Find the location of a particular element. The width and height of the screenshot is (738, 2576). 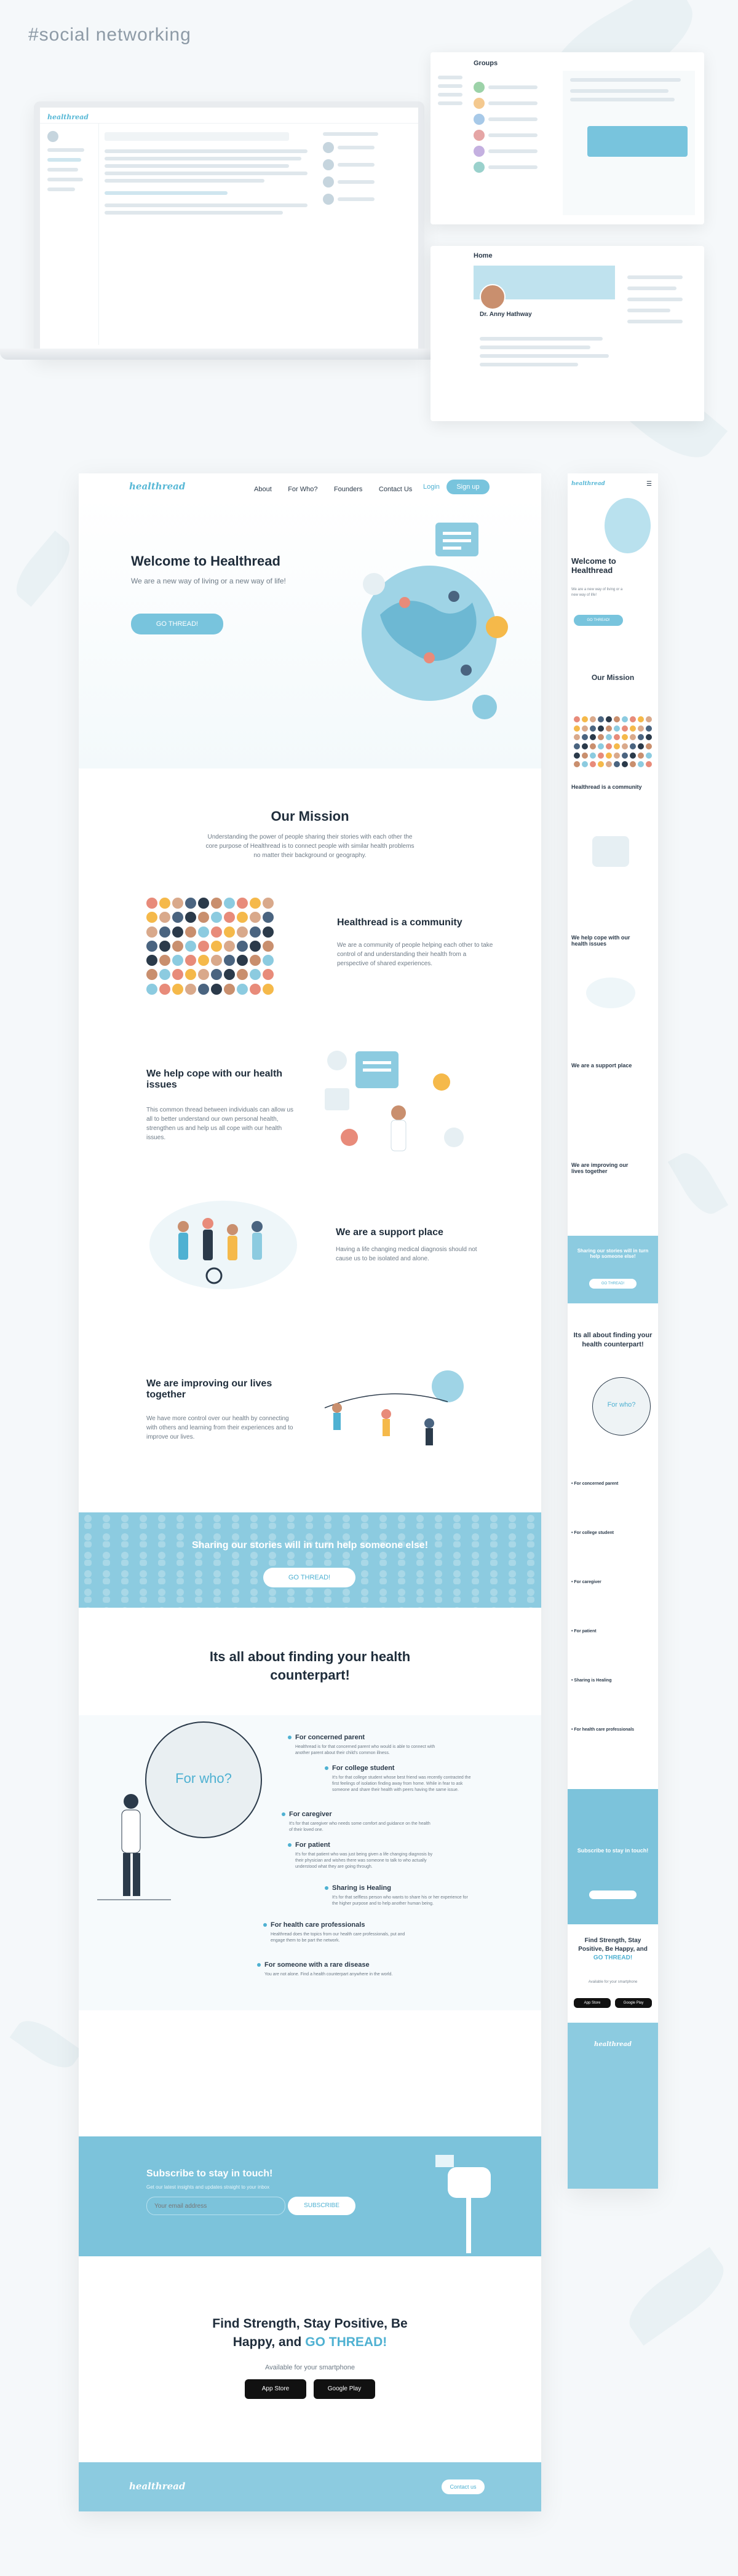

hamburger-icon: ☰ is located at coordinates (649, 484).